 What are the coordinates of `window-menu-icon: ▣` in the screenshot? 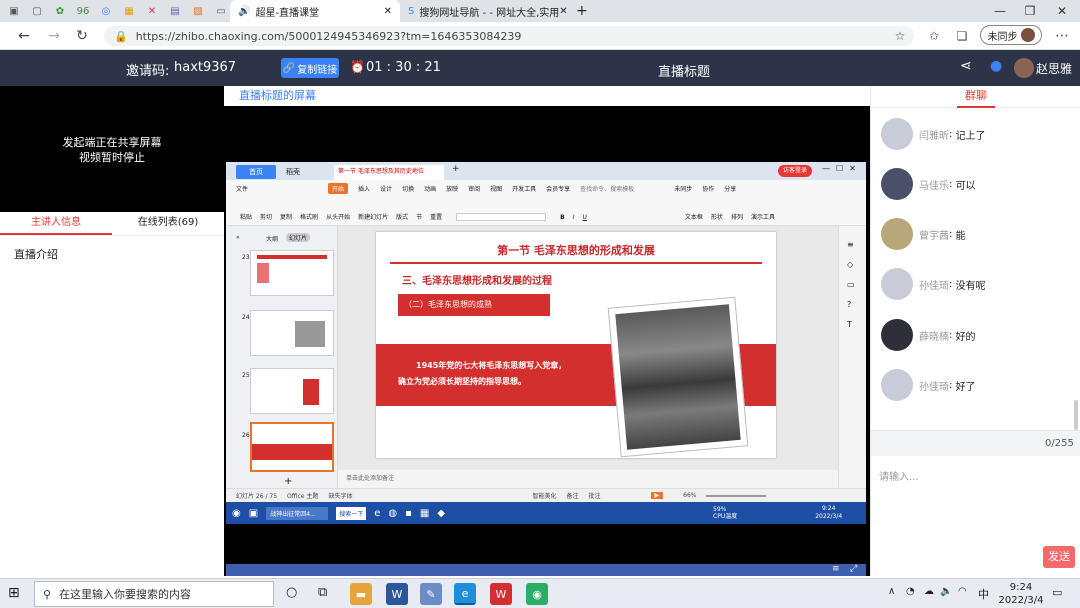 It's located at (14, 11).